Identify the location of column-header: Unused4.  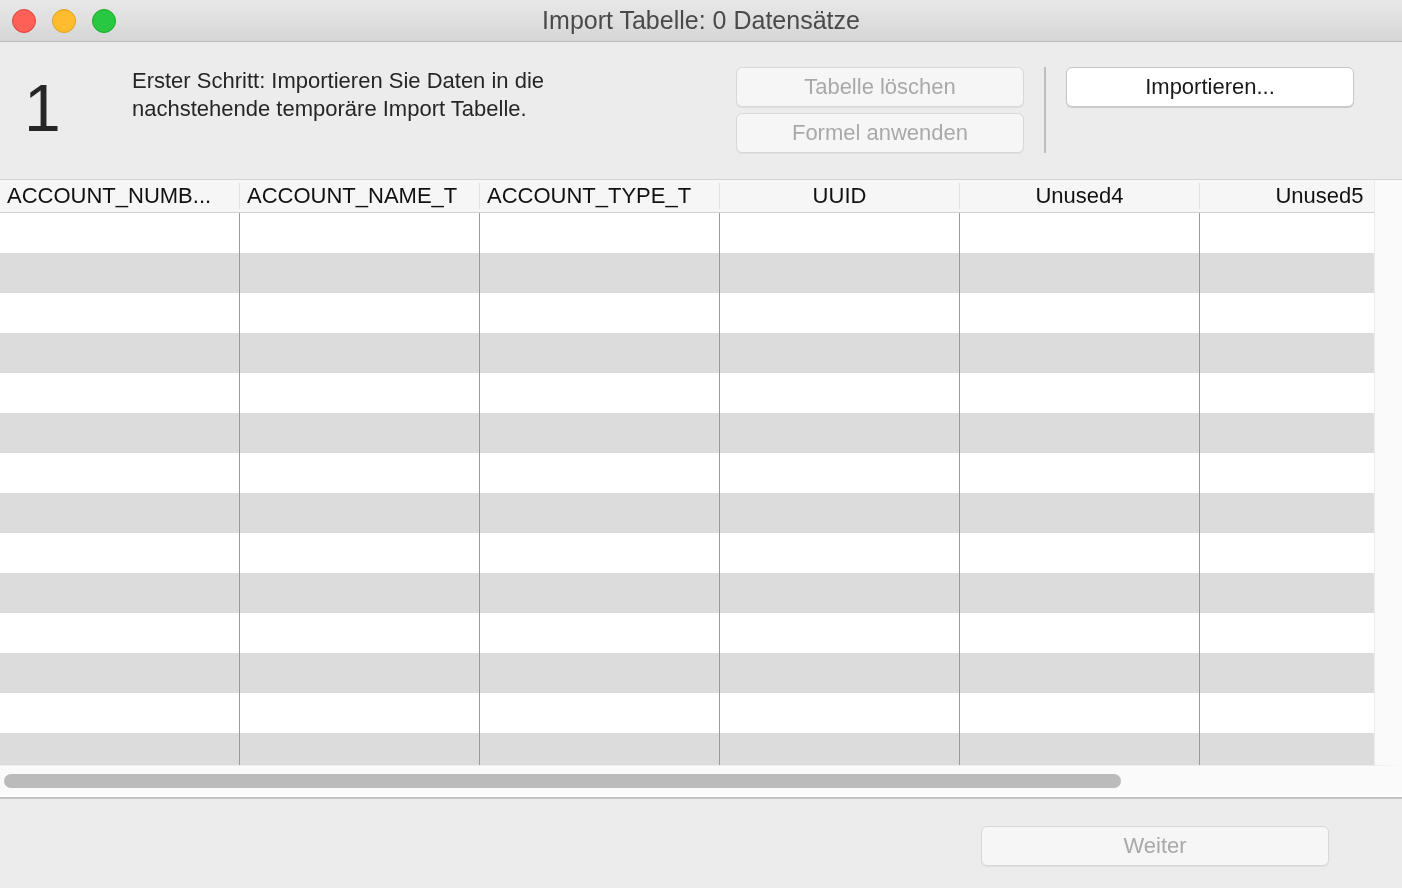
(1079, 196).